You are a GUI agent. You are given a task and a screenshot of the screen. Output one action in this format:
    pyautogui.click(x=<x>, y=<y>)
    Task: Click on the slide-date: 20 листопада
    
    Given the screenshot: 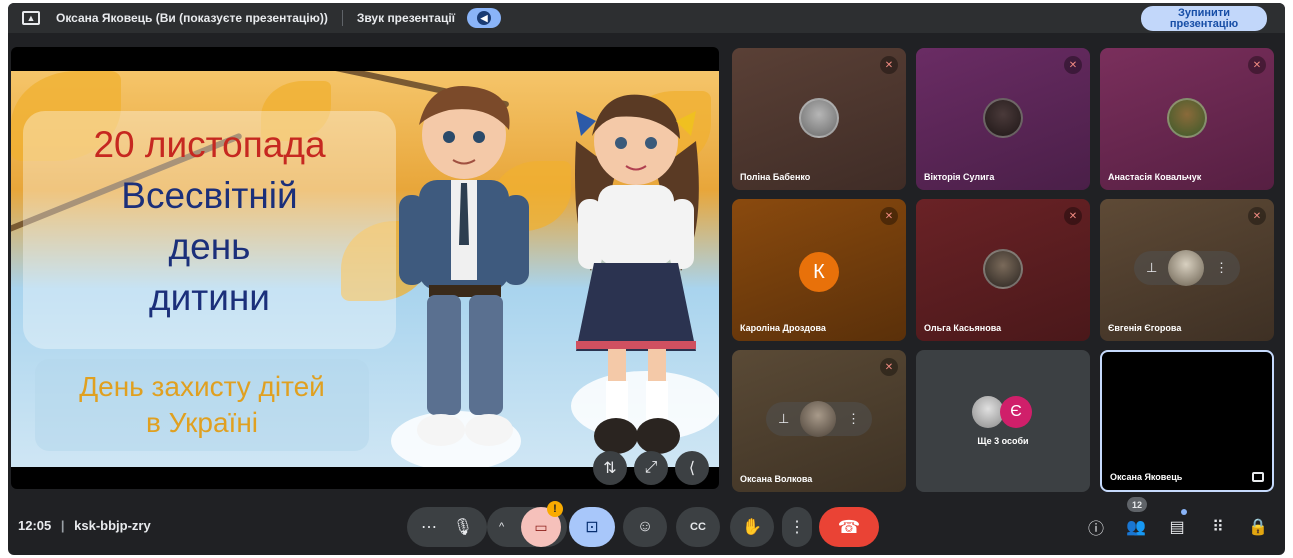 What is the action you would take?
    pyautogui.click(x=209, y=144)
    